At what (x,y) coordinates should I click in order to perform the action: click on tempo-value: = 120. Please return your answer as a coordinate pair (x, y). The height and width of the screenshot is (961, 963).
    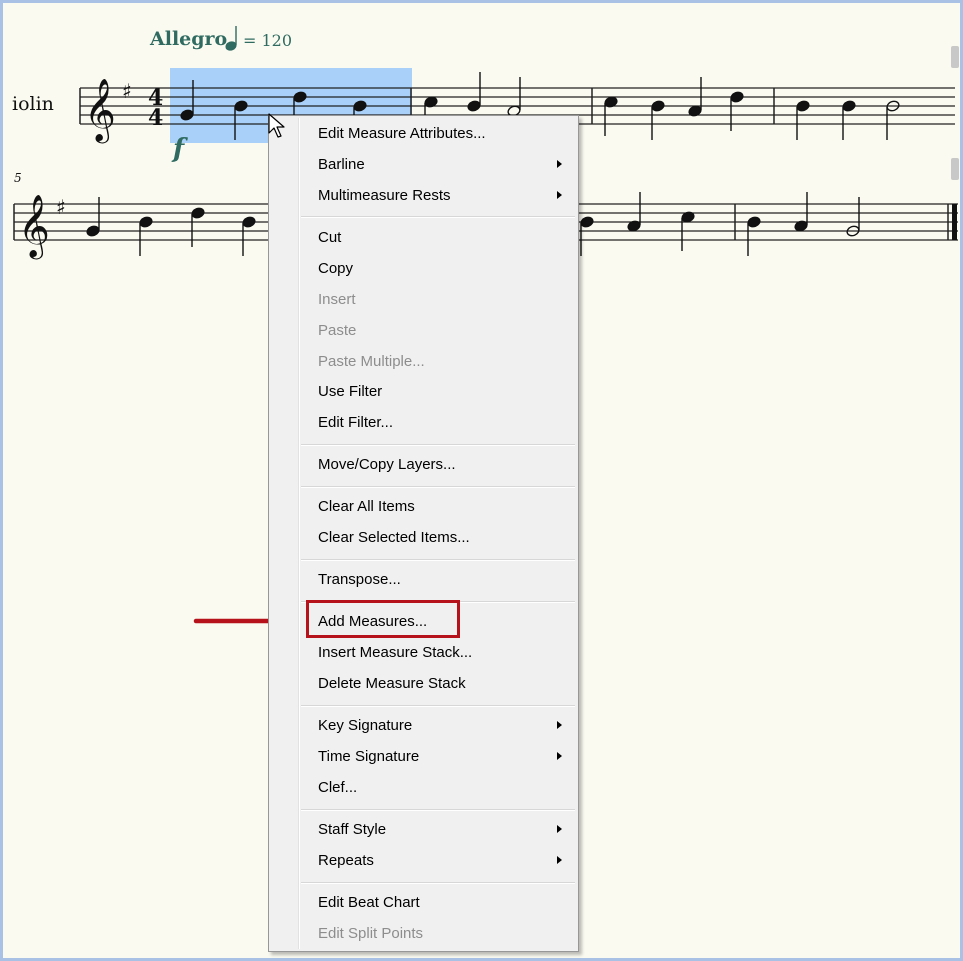
    Looking at the image, I should click on (268, 40).